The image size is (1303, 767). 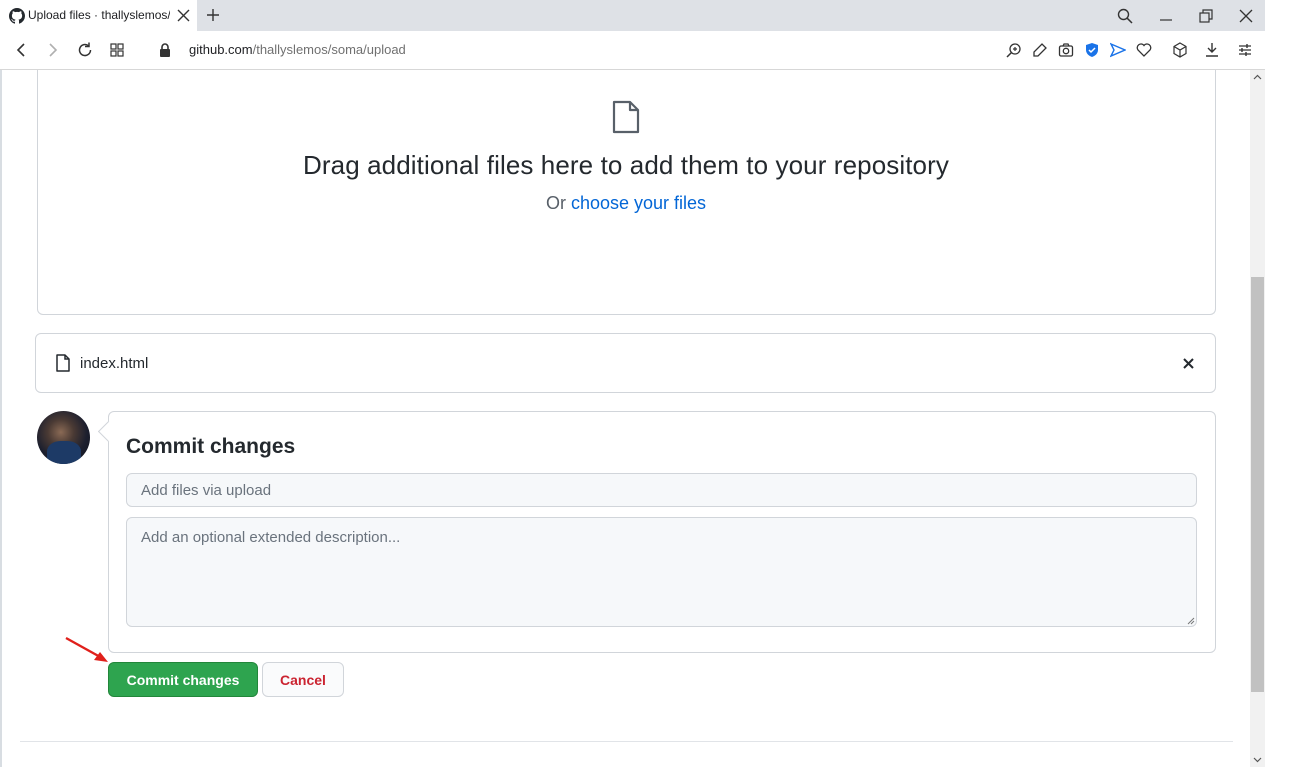 What do you see at coordinates (1246, 16) in the screenshot?
I see `close-window-icon` at bounding box center [1246, 16].